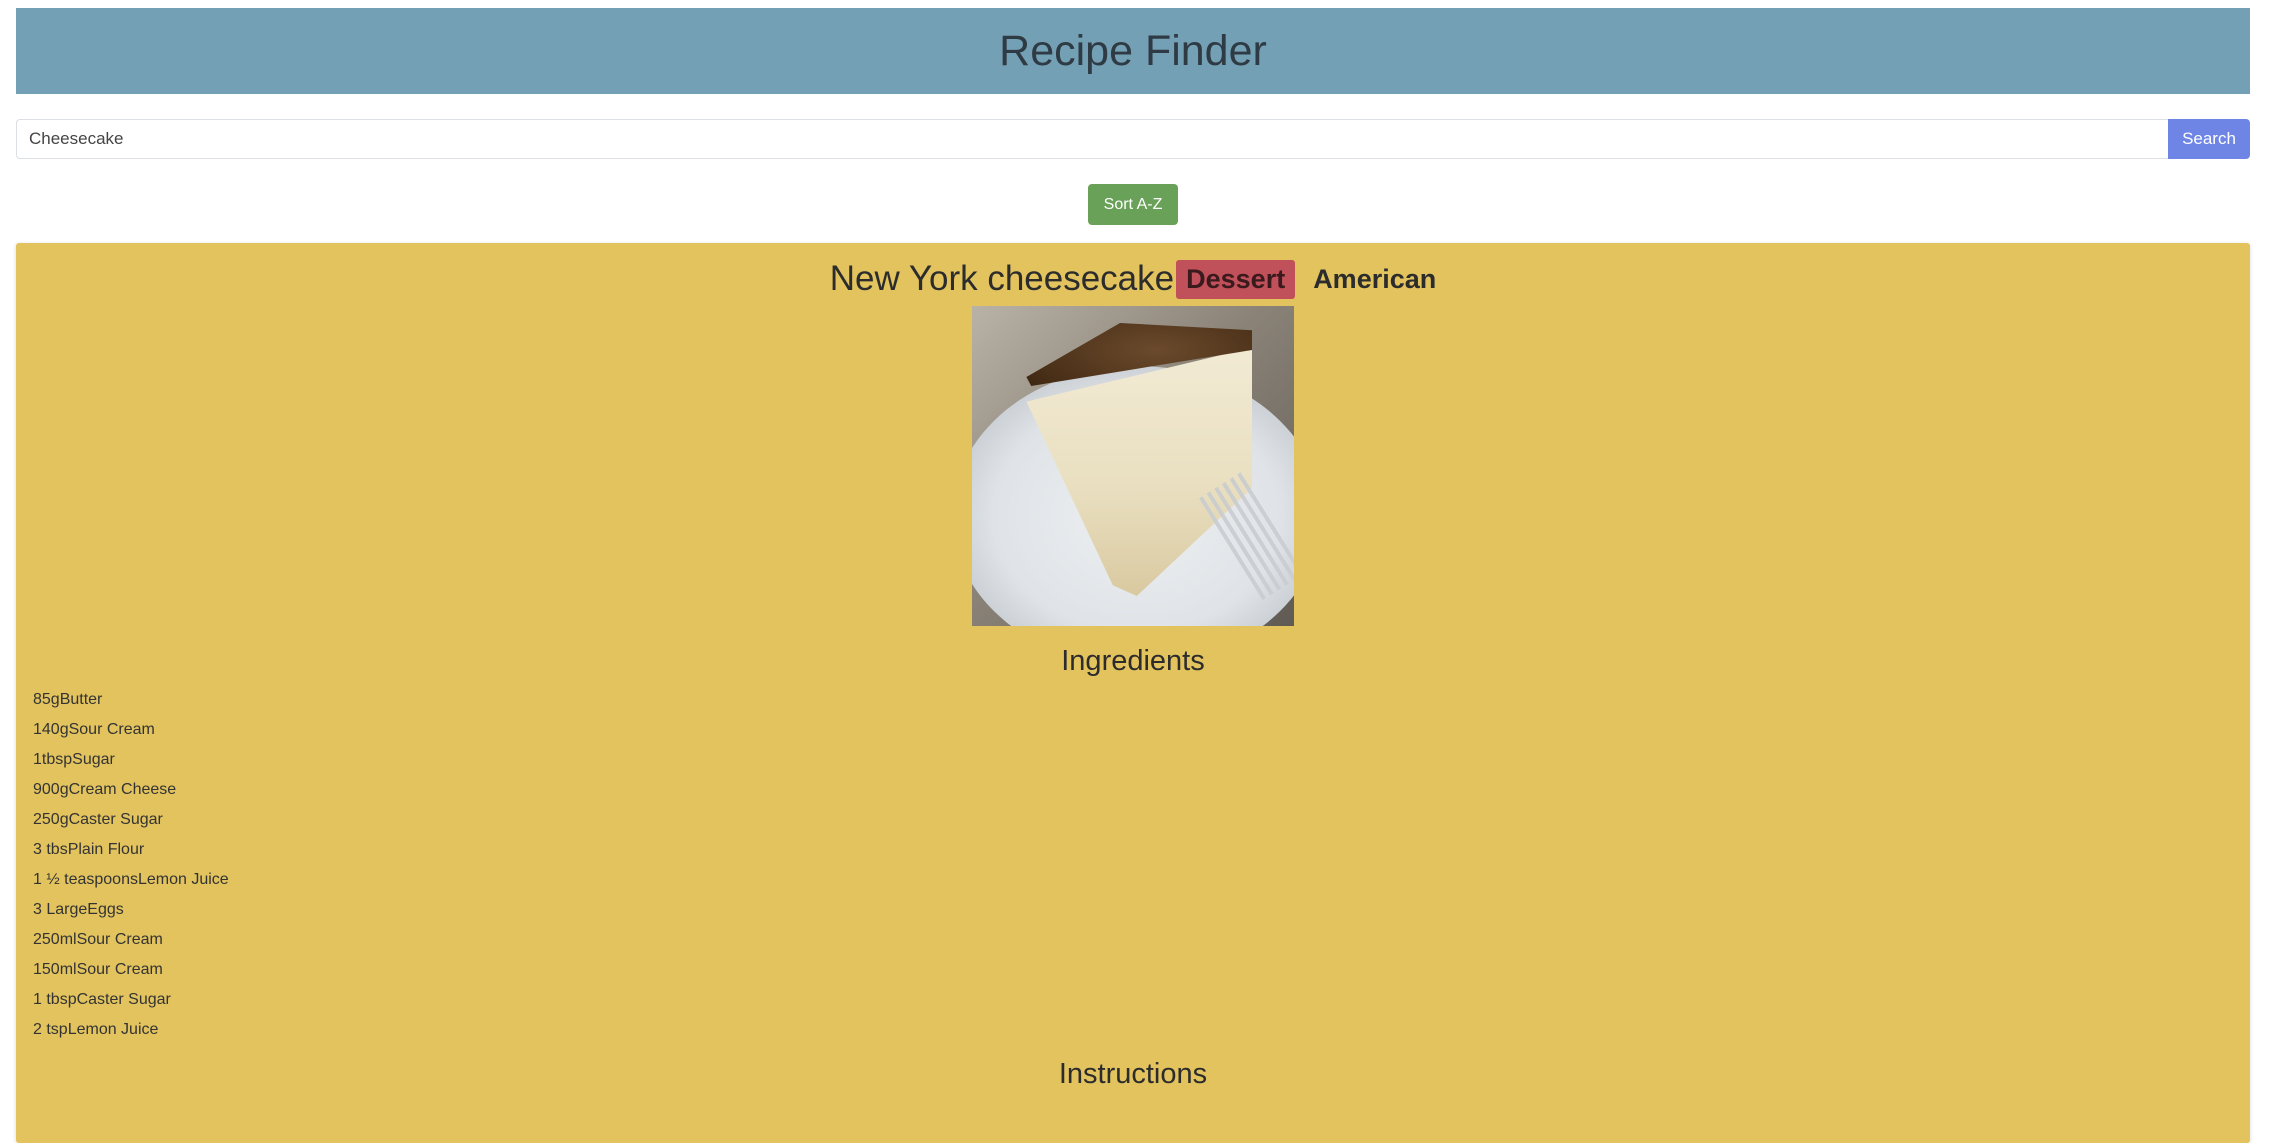  What do you see at coordinates (74, 759) in the screenshot?
I see `ingredient-item: 1tbspSugar` at bounding box center [74, 759].